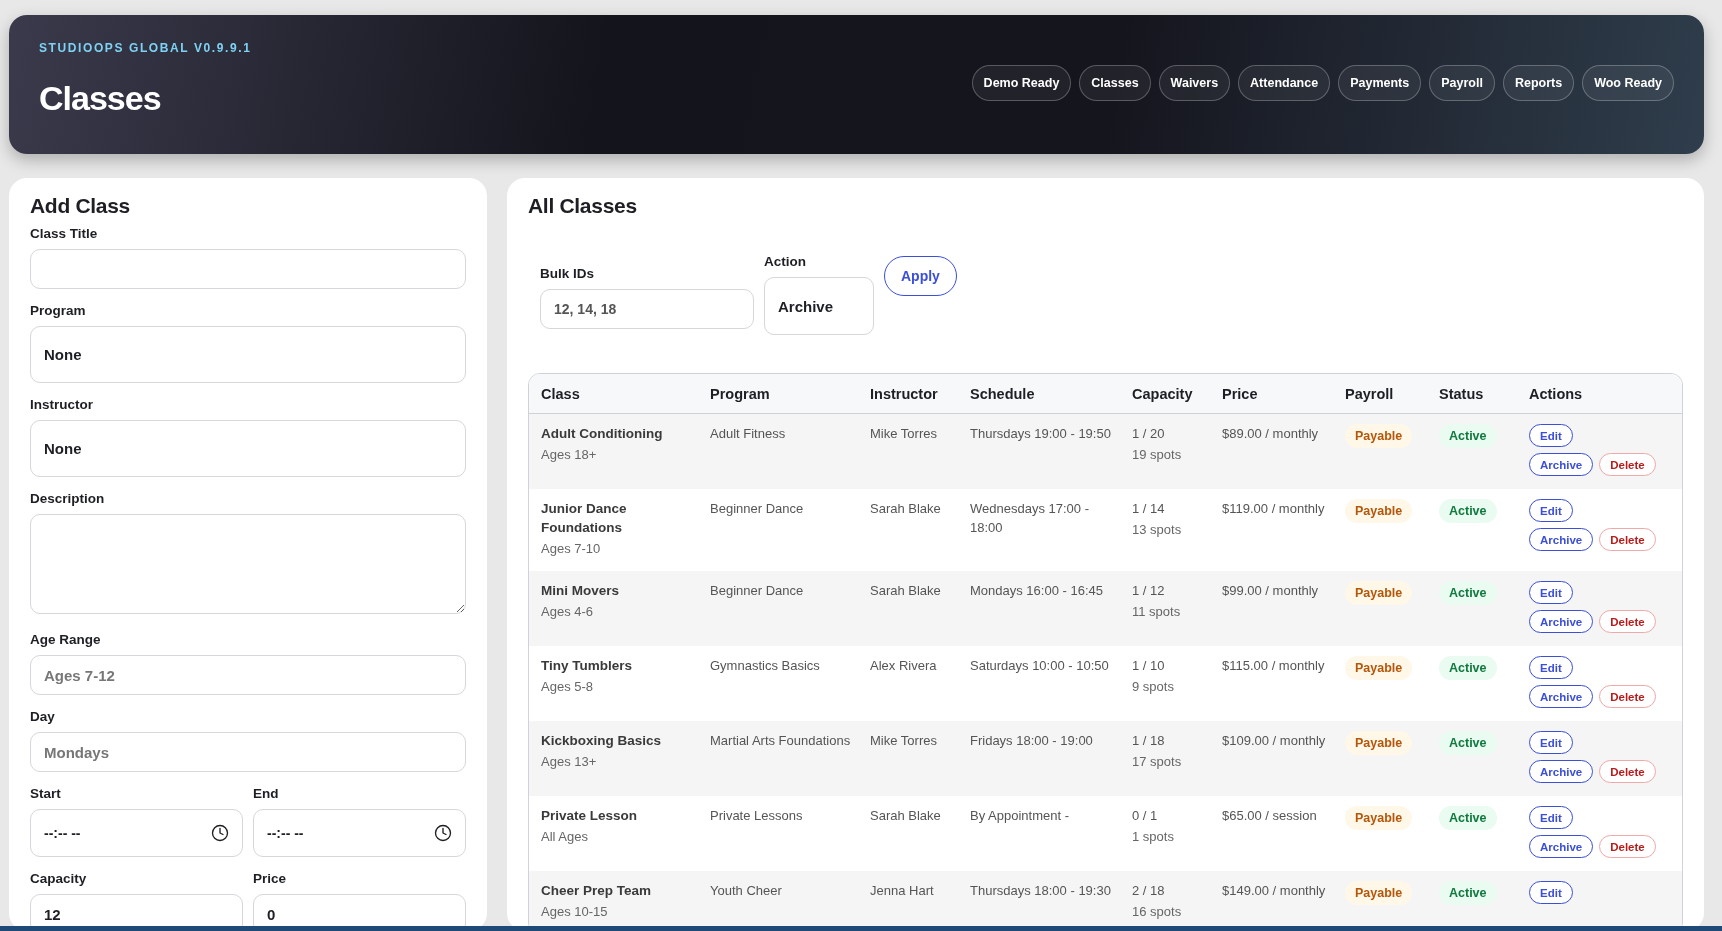 The image size is (1722, 931). What do you see at coordinates (1370, 393) in the screenshot?
I see `column-header: Payroll` at bounding box center [1370, 393].